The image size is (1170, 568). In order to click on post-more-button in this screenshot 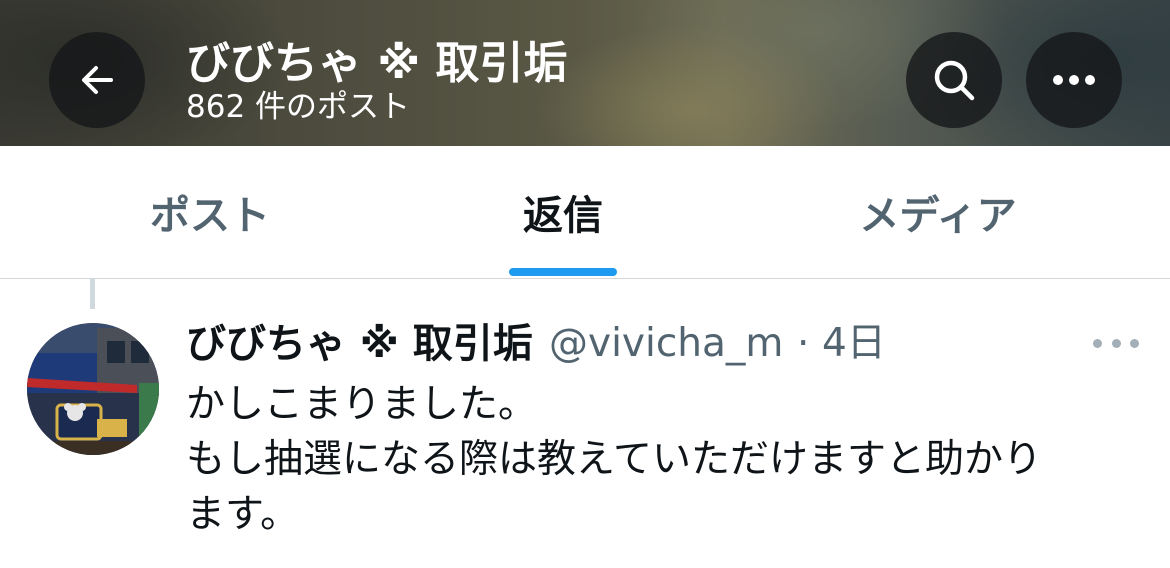, I will do `click(1116, 343)`.